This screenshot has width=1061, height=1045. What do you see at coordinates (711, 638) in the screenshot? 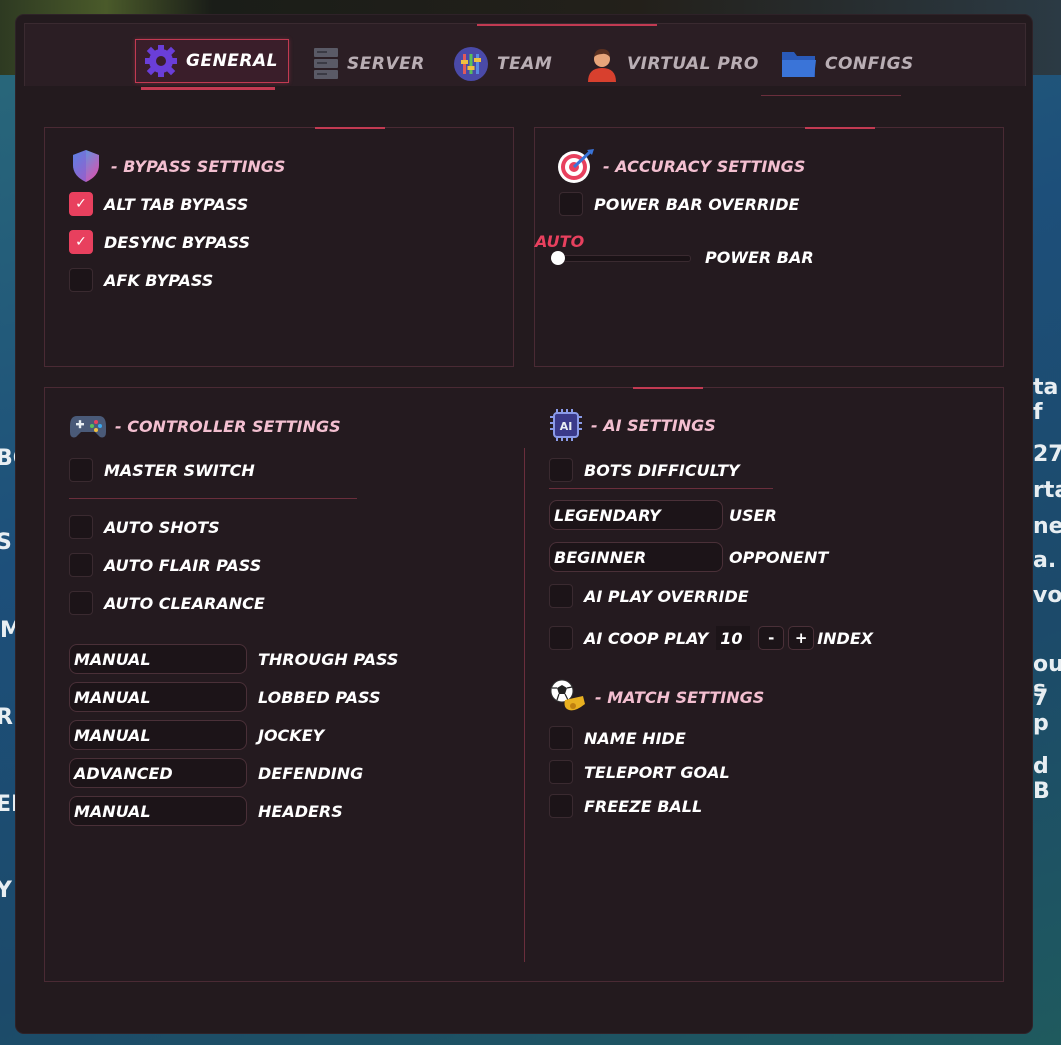
I see `ai-coop-play-row: AI COOP PLAY 10 - + INDEX` at bounding box center [711, 638].